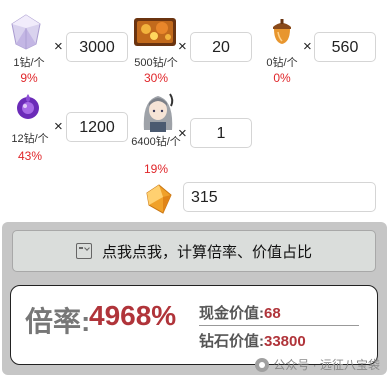 This screenshot has height=378, width=392. Describe the element at coordinates (282, 78) in the screenshot. I see `item-percentage: 0%` at that location.